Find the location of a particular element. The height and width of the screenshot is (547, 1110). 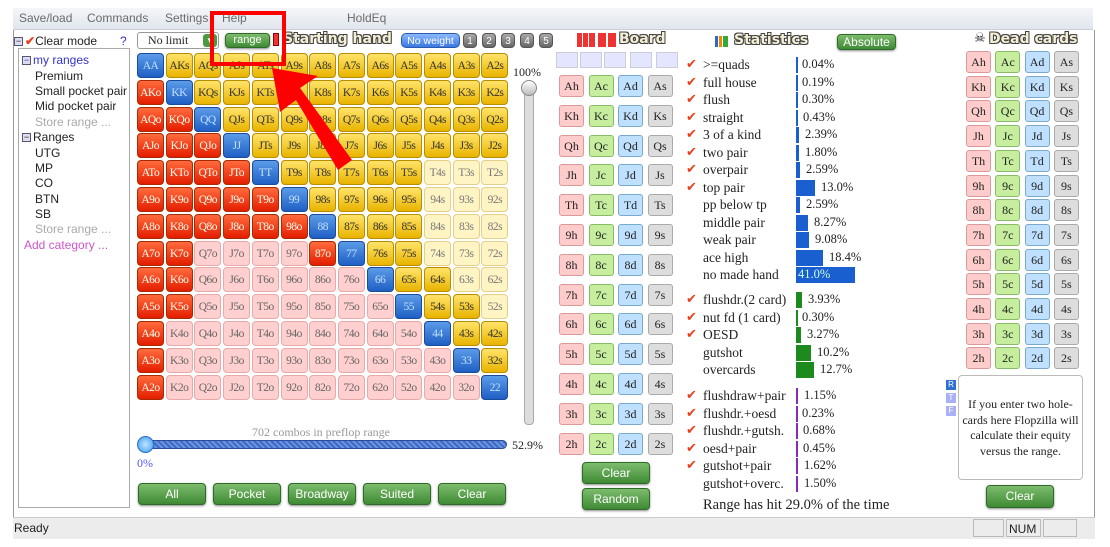

red-arrow-icon is located at coordinates (312, 119).